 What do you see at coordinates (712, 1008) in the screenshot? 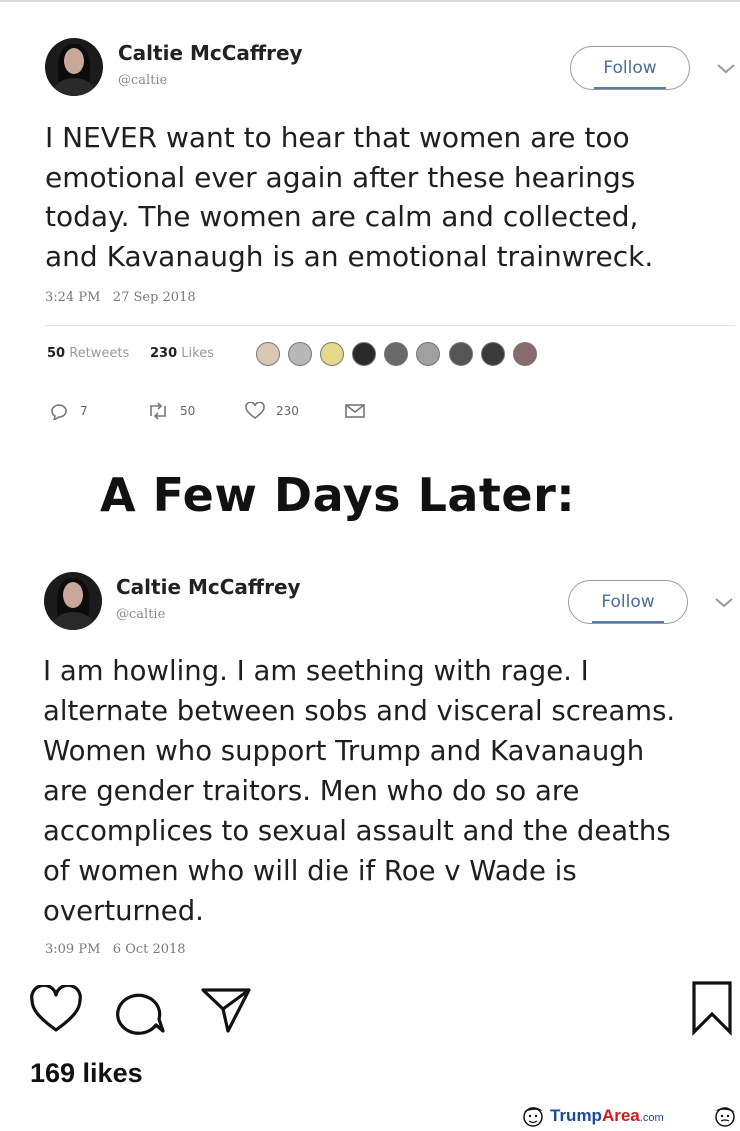
I see `bookmark-icon` at bounding box center [712, 1008].